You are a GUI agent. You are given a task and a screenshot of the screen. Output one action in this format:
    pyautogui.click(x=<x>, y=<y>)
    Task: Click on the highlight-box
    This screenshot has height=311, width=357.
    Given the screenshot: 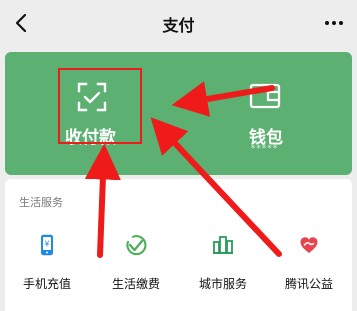 What is the action you would take?
    pyautogui.click(x=100, y=106)
    